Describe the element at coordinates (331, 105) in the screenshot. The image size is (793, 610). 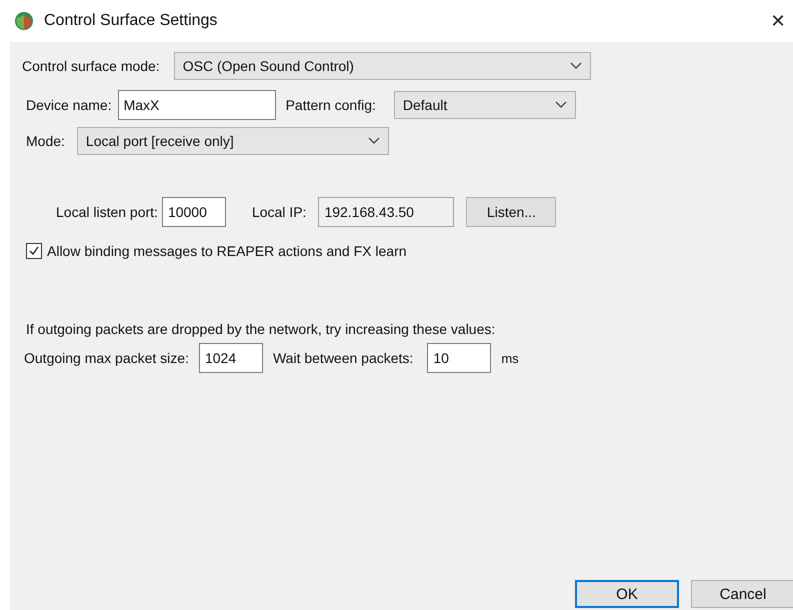
I see `field-label: Pattern config:` at that location.